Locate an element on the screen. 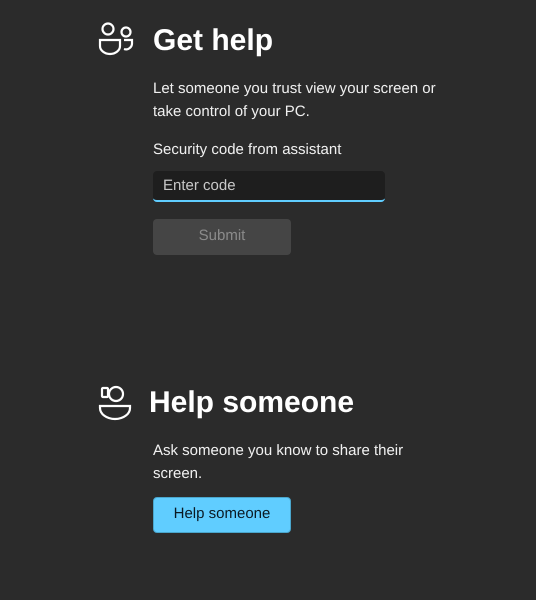 The height and width of the screenshot is (600, 536). field-label: Security code from assistant is located at coordinates (247, 150).